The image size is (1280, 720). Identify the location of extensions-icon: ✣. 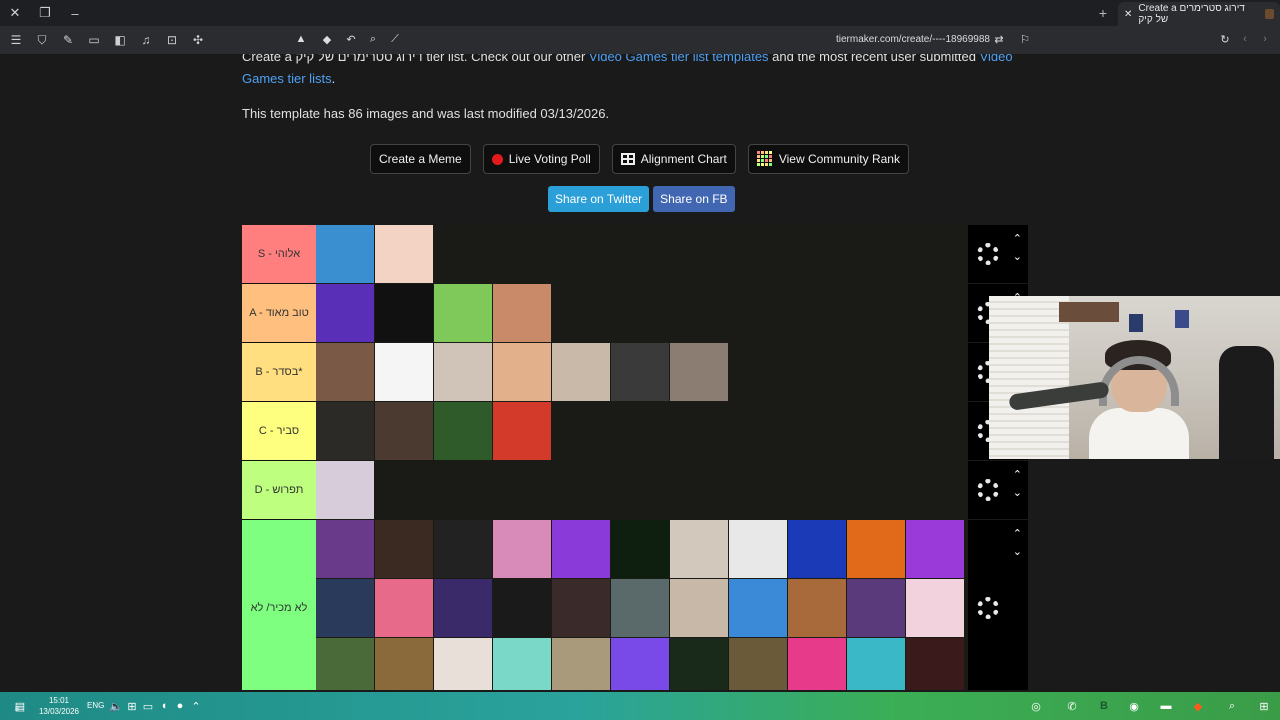
(198, 40).